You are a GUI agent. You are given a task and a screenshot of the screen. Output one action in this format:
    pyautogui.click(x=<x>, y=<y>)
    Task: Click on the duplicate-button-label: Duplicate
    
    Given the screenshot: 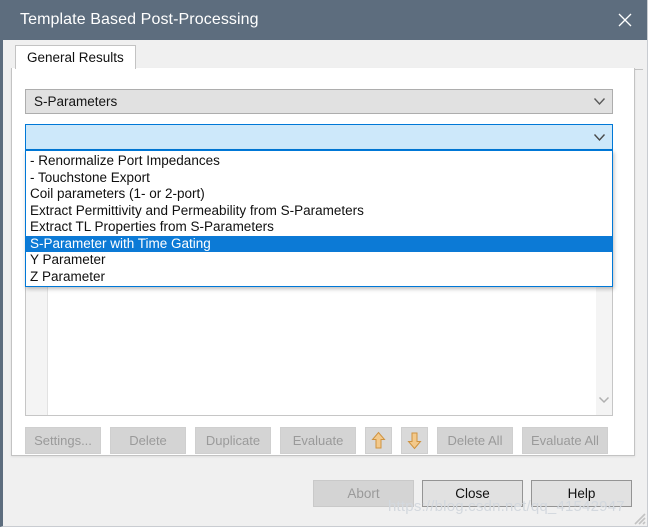 What is the action you would take?
    pyautogui.click(x=233, y=440)
    